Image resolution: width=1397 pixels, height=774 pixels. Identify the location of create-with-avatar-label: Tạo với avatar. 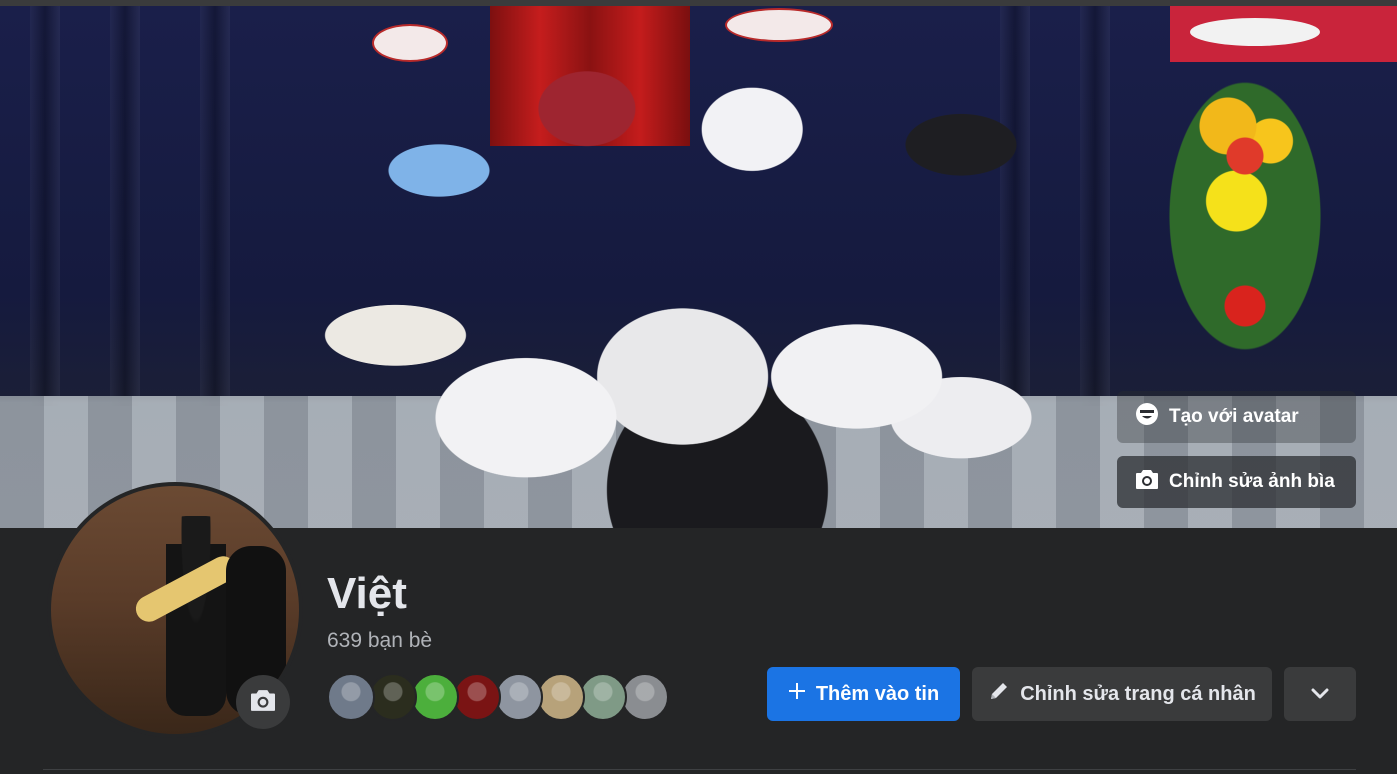
(1234, 416).